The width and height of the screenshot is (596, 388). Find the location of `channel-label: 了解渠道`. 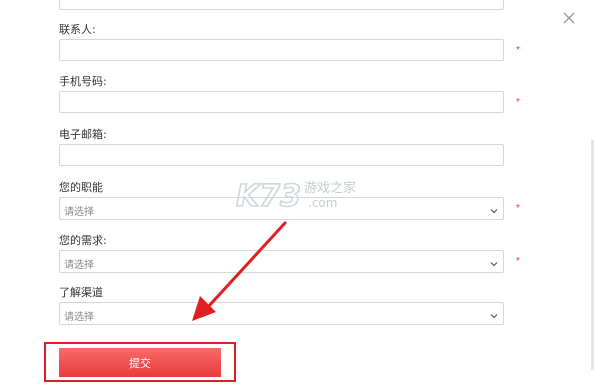

channel-label: 了解渠道 is located at coordinates (81, 292).